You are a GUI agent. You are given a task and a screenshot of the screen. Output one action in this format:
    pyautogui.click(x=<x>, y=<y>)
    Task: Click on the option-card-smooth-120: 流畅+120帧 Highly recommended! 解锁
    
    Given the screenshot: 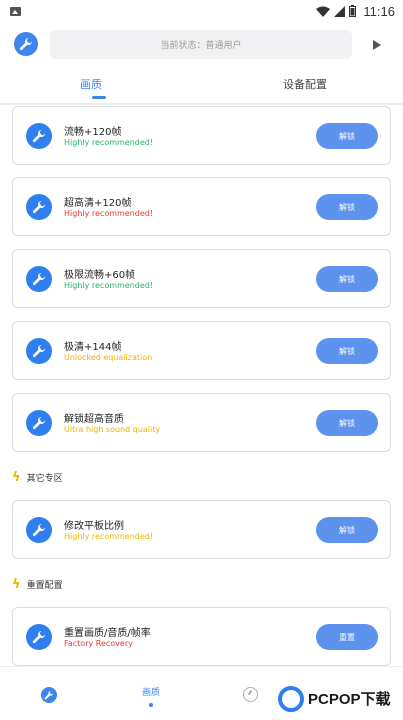 What is the action you would take?
    pyautogui.click(x=201, y=135)
    